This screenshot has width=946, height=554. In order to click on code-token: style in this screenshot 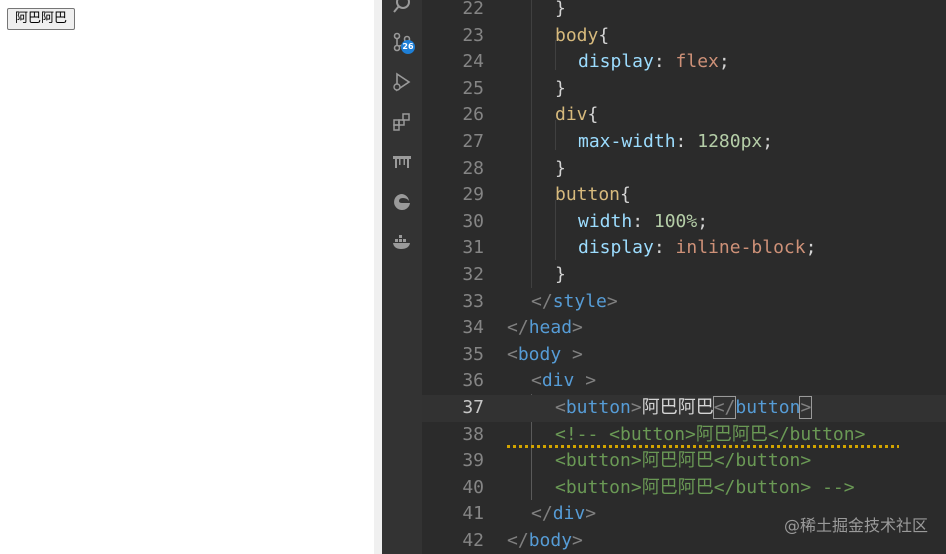, I will do `click(579, 301)`.